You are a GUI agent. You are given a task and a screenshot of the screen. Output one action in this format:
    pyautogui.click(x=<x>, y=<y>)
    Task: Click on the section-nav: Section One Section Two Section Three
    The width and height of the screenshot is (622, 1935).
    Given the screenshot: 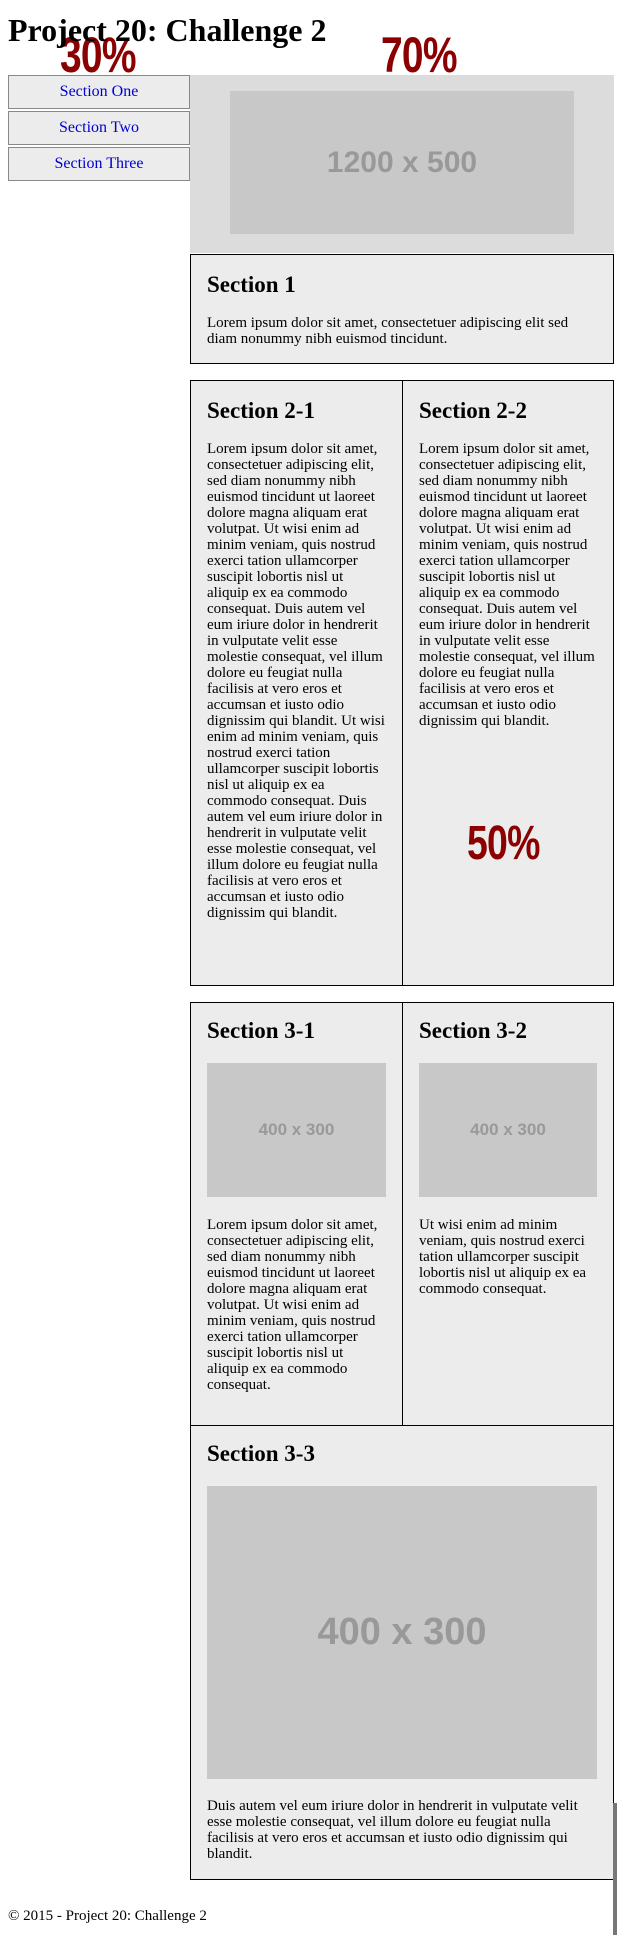 What is the action you would take?
    pyautogui.click(x=99, y=129)
    